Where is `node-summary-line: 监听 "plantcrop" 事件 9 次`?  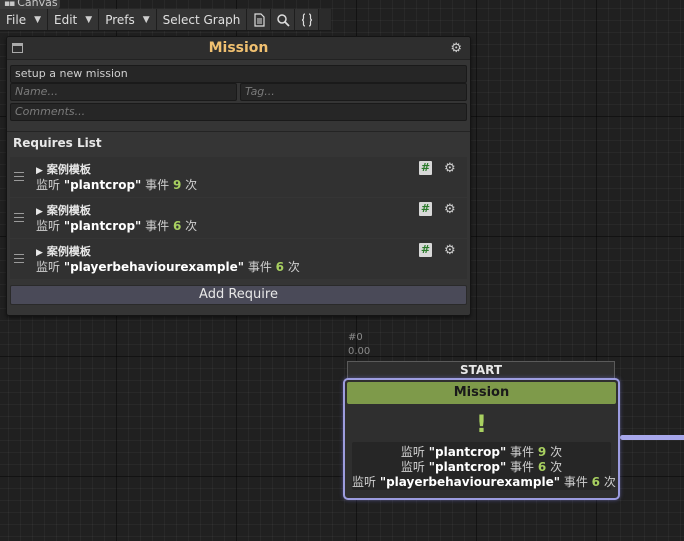
node-summary-line: 监听 "plantcrop" 事件 9 次 is located at coordinates (481, 452).